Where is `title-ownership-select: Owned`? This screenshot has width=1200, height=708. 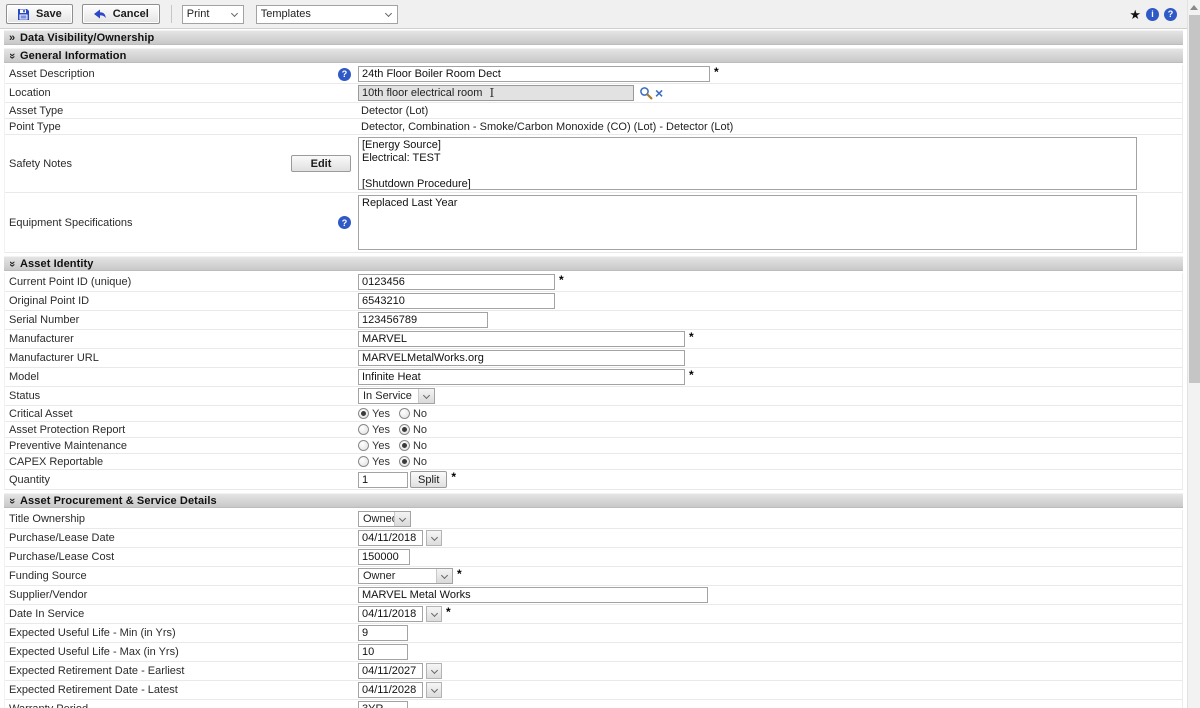 title-ownership-select: Owned is located at coordinates (384, 519).